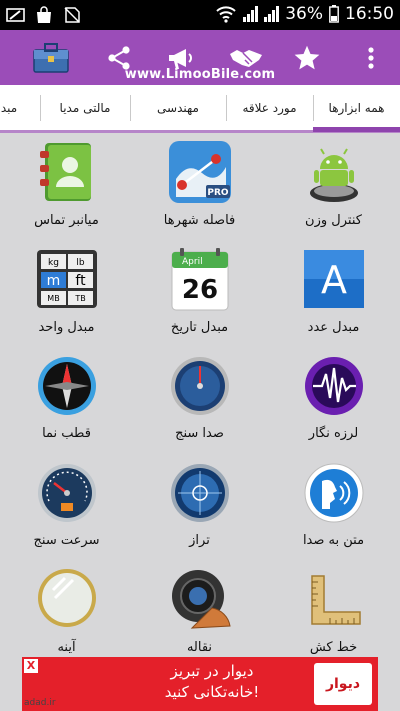  What do you see at coordinates (72, 15) in the screenshot?
I see `no-sim-icon` at bounding box center [72, 15].